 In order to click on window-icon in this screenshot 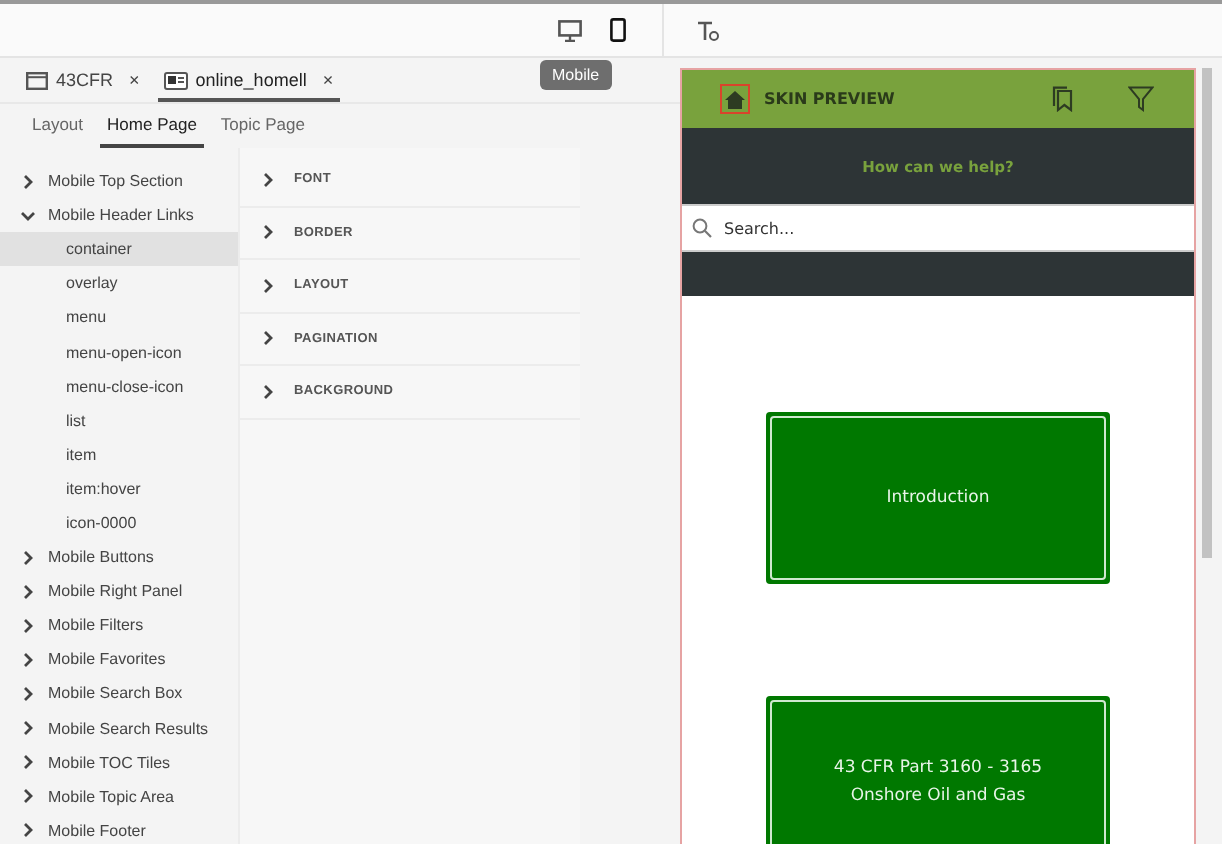, I will do `click(37, 80)`.